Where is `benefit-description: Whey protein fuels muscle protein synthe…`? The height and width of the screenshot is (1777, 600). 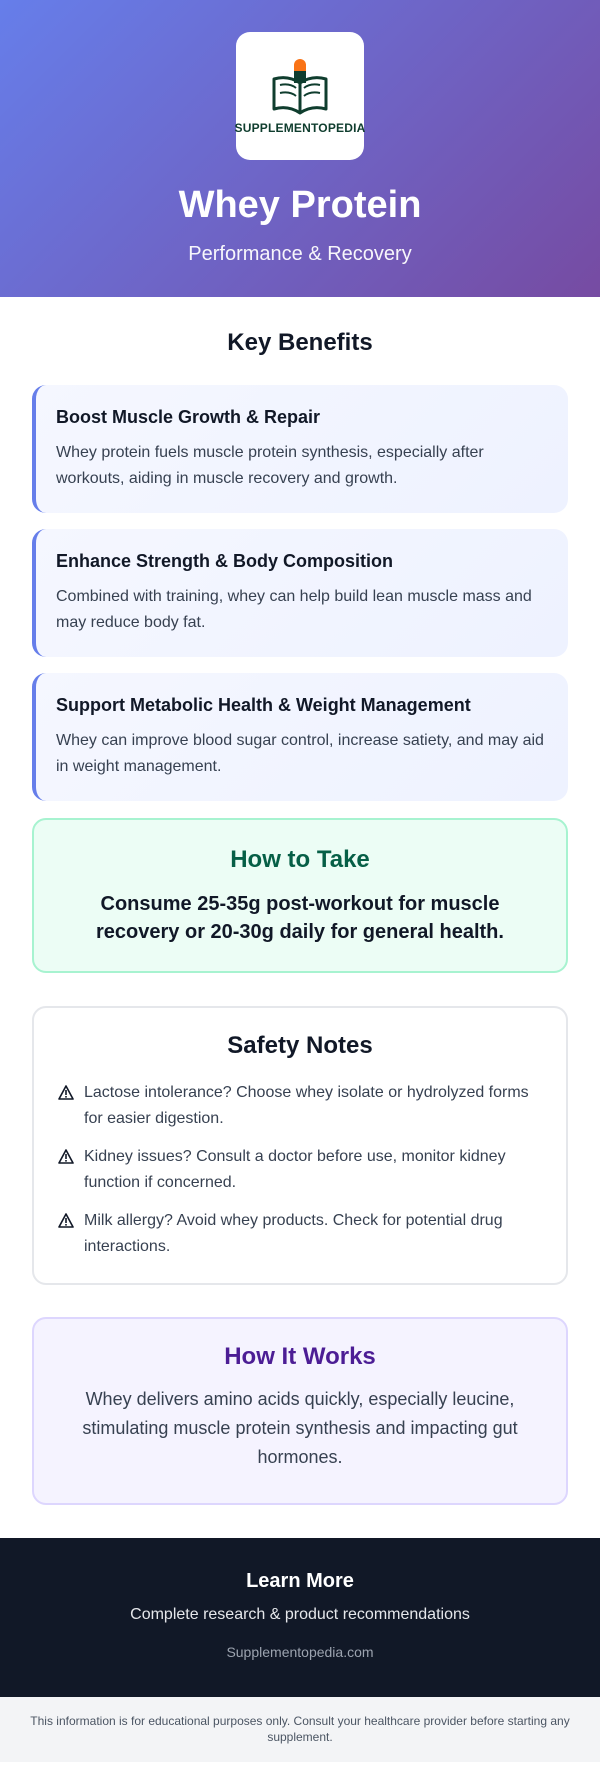 benefit-description: Whey protein fuels muscle protein synthe… is located at coordinates (270, 465).